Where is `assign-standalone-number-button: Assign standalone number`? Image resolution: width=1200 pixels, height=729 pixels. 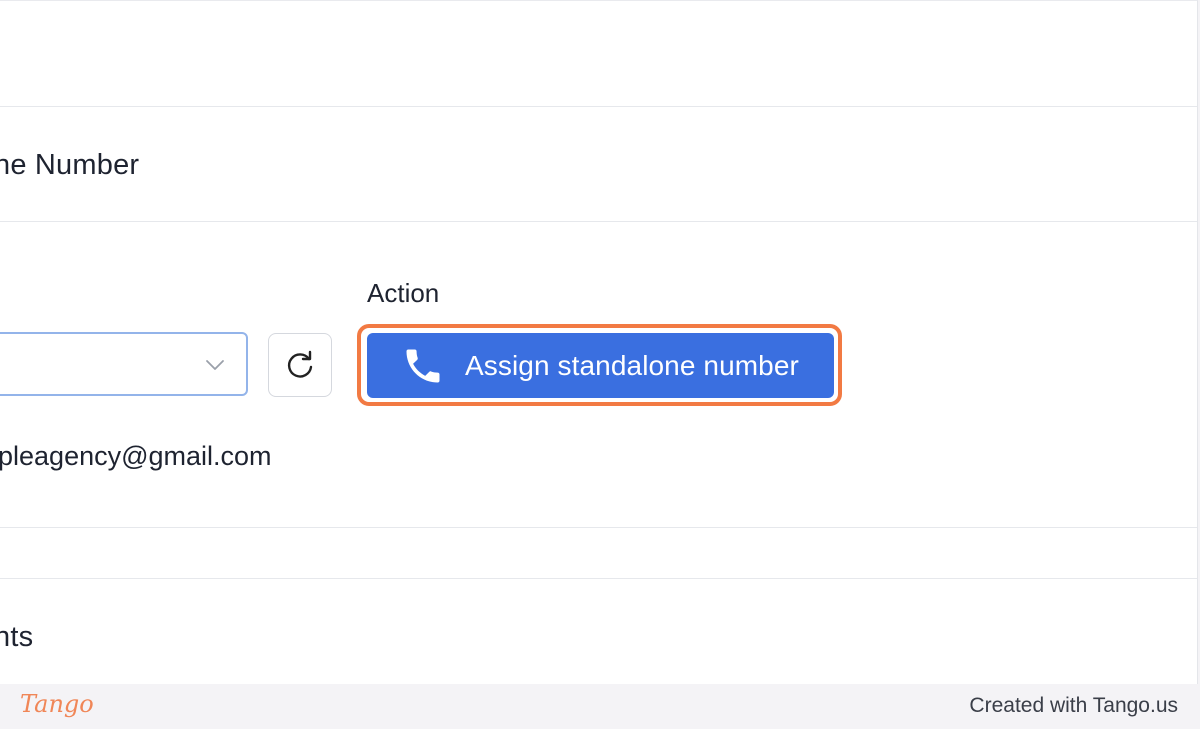 assign-standalone-number-button: Assign standalone number is located at coordinates (600, 365).